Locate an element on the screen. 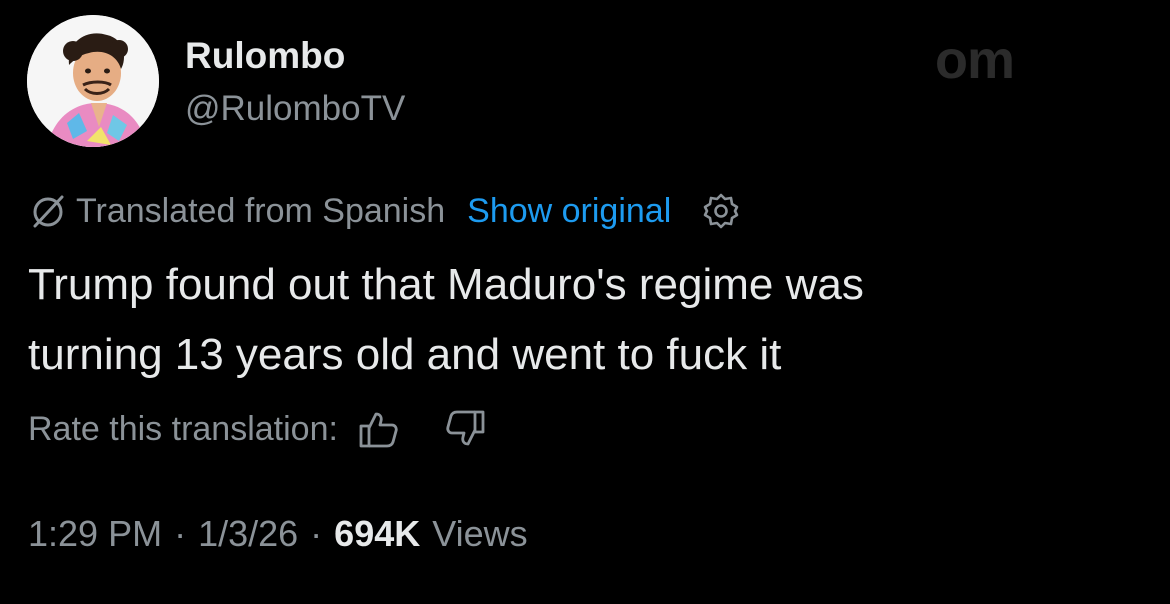 Image resolution: width=1170 pixels, height=604 pixels. tweet-line: turning 13 years old and went to fuck it is located at coordinates (405, 354).